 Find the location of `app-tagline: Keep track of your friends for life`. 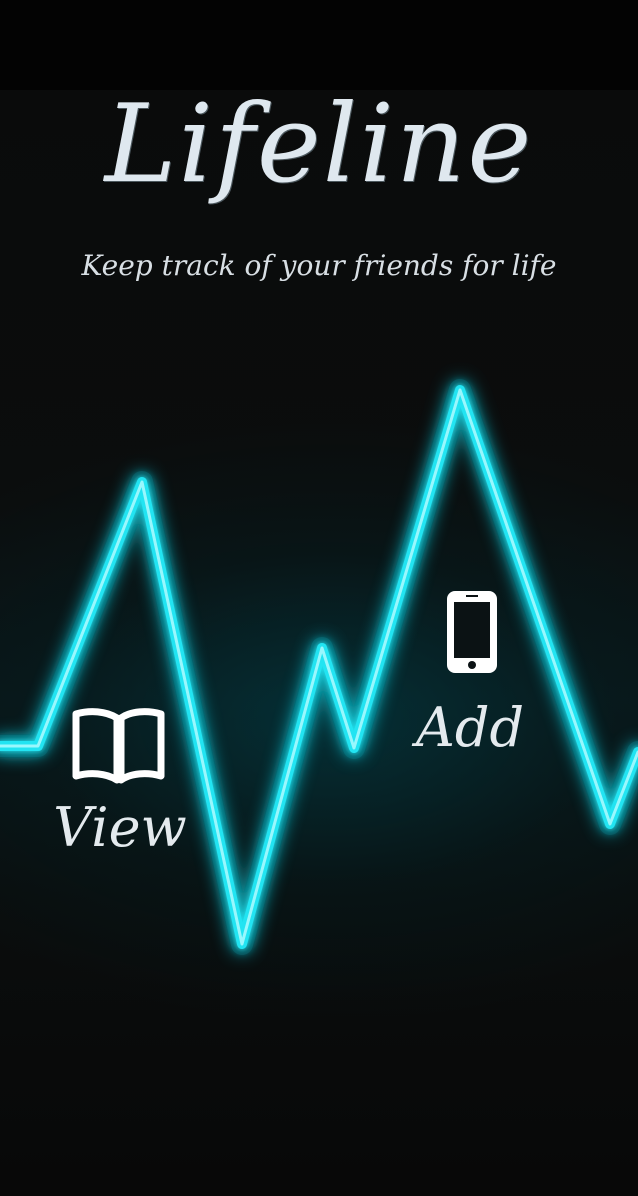

app-tagline: Keep track of your friends for life is located at coordinates (319, 265).